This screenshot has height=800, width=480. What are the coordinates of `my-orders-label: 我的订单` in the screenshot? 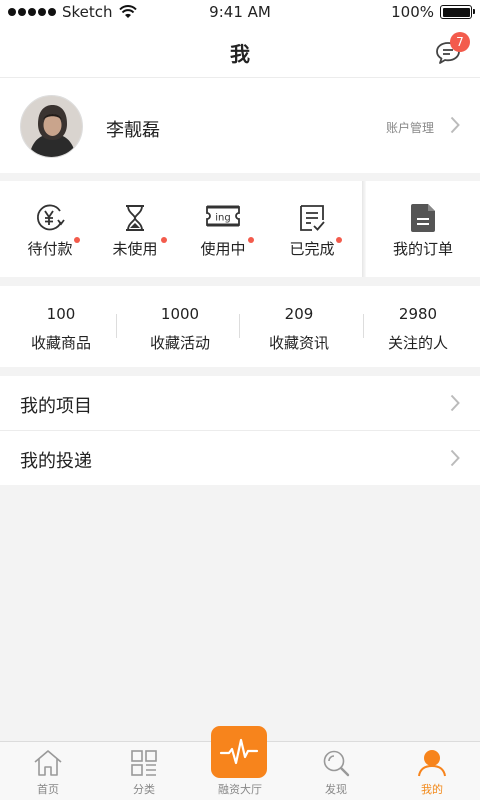 It's located at (422, 249).